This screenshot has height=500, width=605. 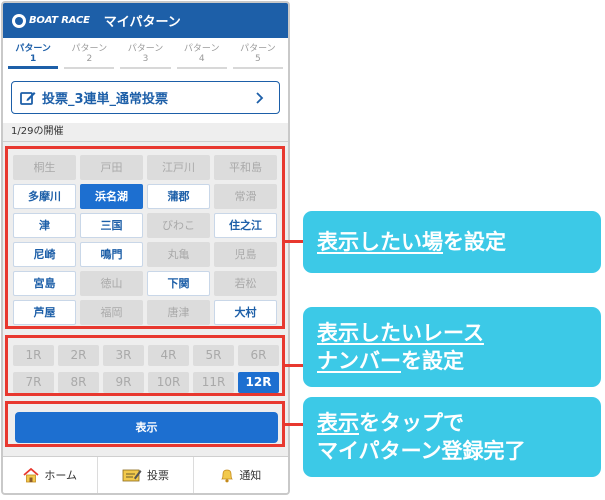 What do you see at coordinates (60, 475) in the screenshot?
I see `nav-home-label: ホーム` at bounding box center [60, 475].